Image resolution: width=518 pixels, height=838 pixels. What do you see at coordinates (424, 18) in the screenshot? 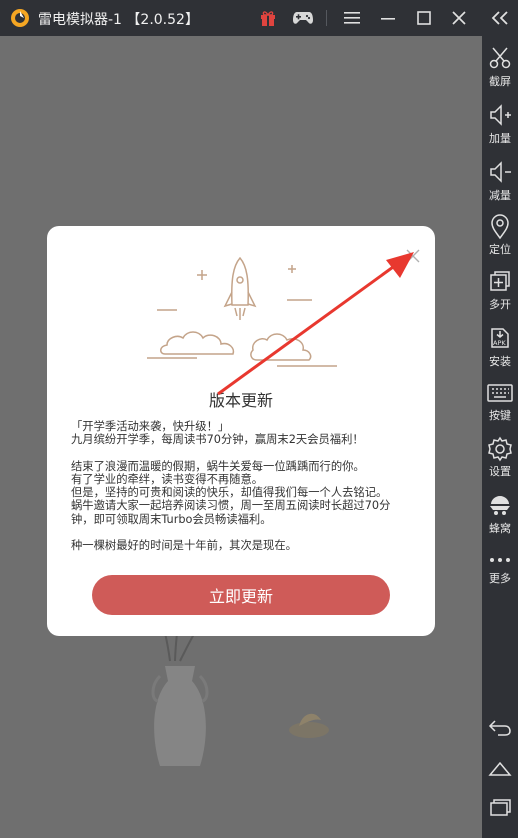
I see `maximize-icon` at bounding box center [424, 18].